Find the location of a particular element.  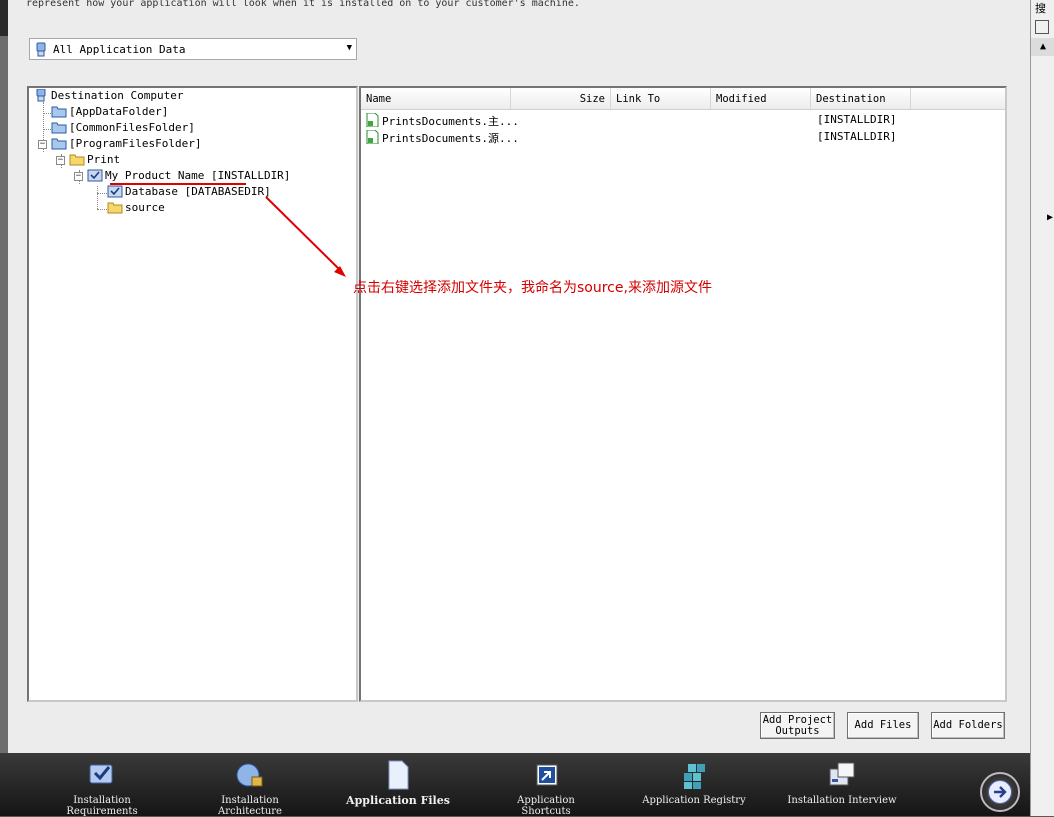

nav-label: Installation Architecture is located at coordinates (250, 806).